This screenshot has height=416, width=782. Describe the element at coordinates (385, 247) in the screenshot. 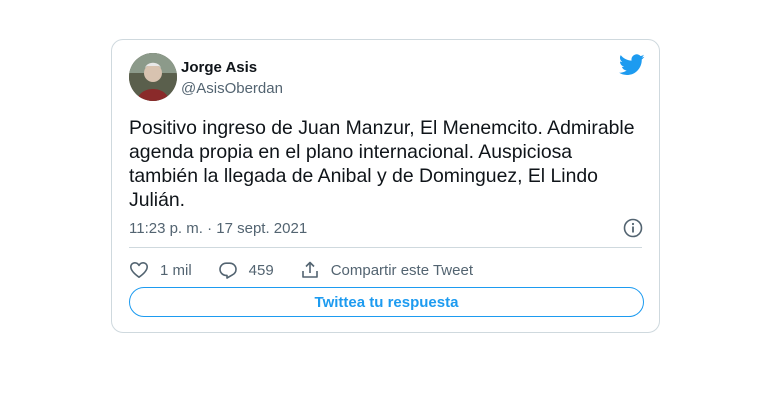

I see `divider` at that location.